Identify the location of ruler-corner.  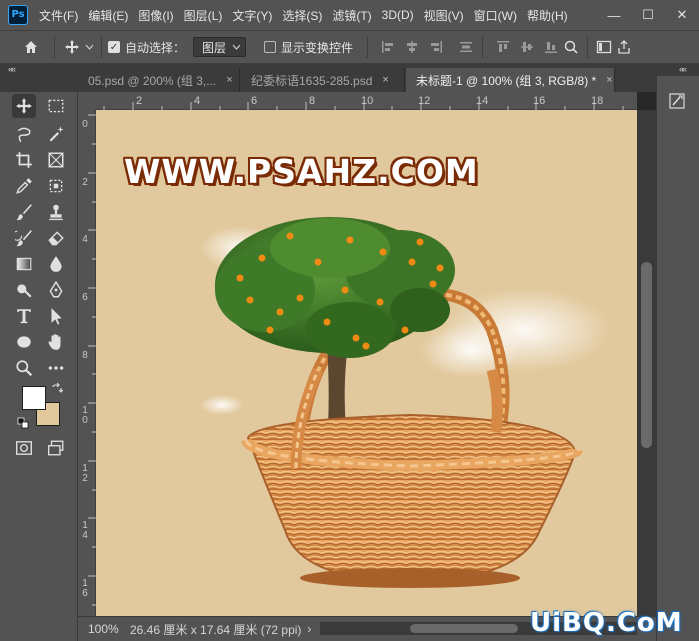
(87, 101).